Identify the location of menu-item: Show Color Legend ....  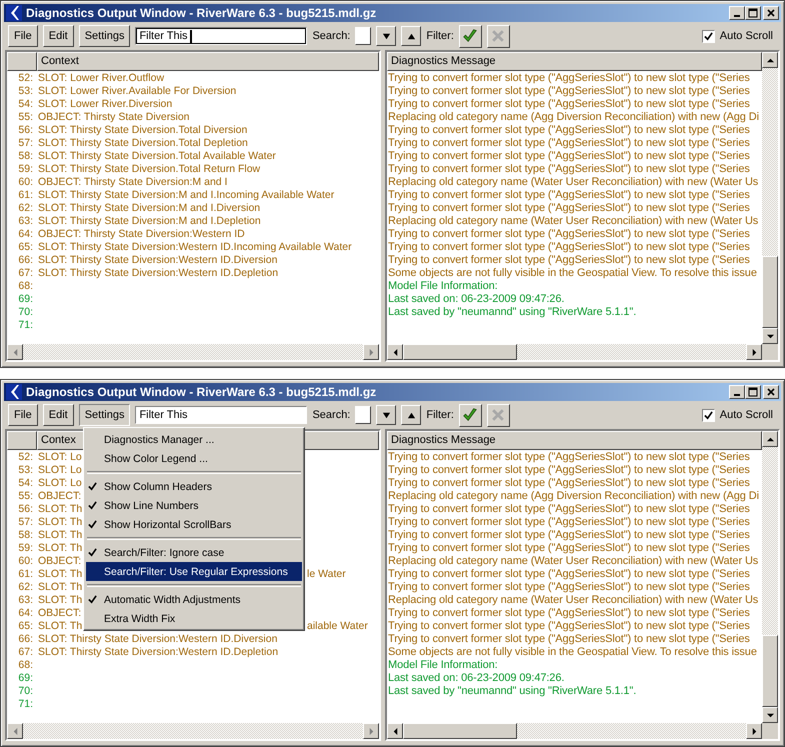
(194, 458).